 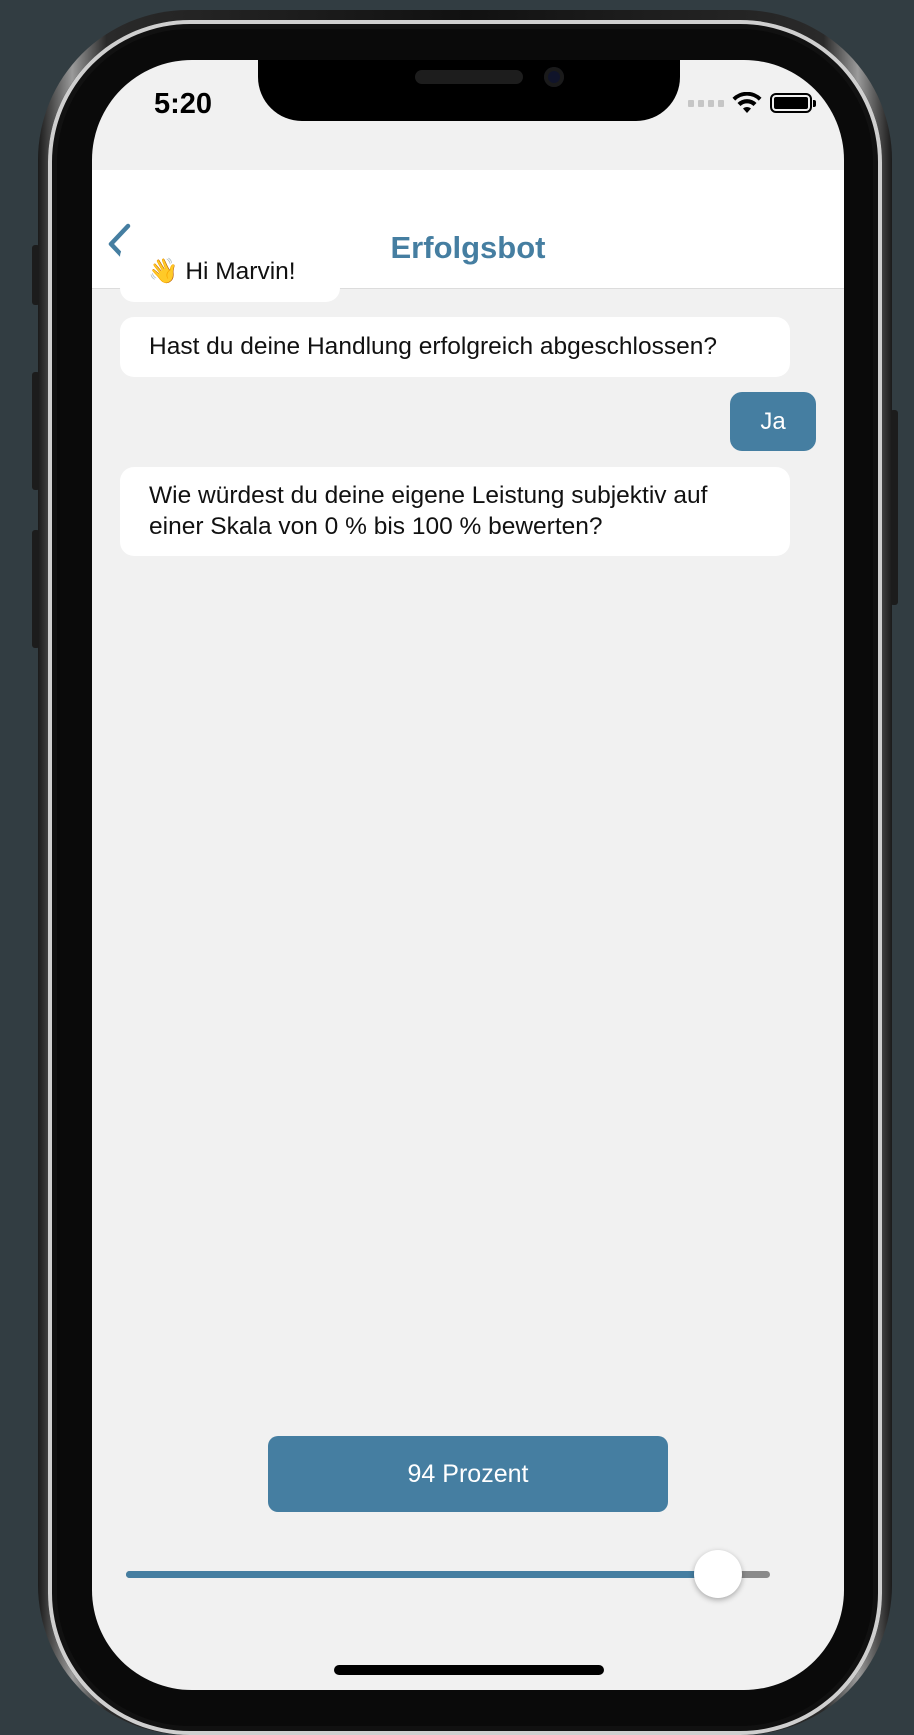 What do you see at coordinates (240, 271) in the screenshot?
I see `message-text: Hi Marvin!` at bounding box center [240, 271].